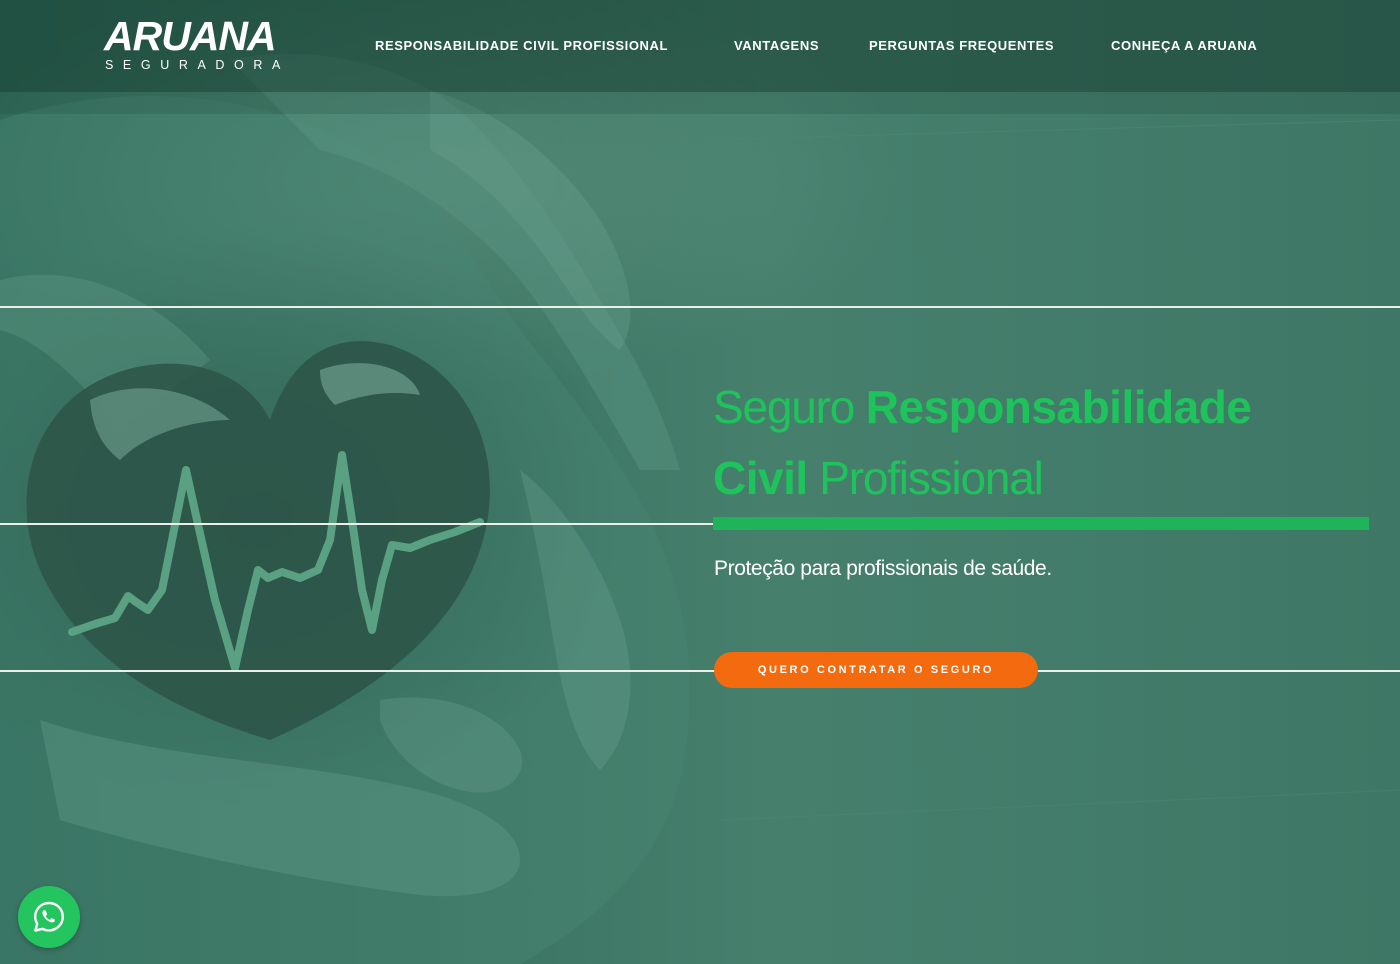  I want to click on divider-line-bottom, so click(700, 671).